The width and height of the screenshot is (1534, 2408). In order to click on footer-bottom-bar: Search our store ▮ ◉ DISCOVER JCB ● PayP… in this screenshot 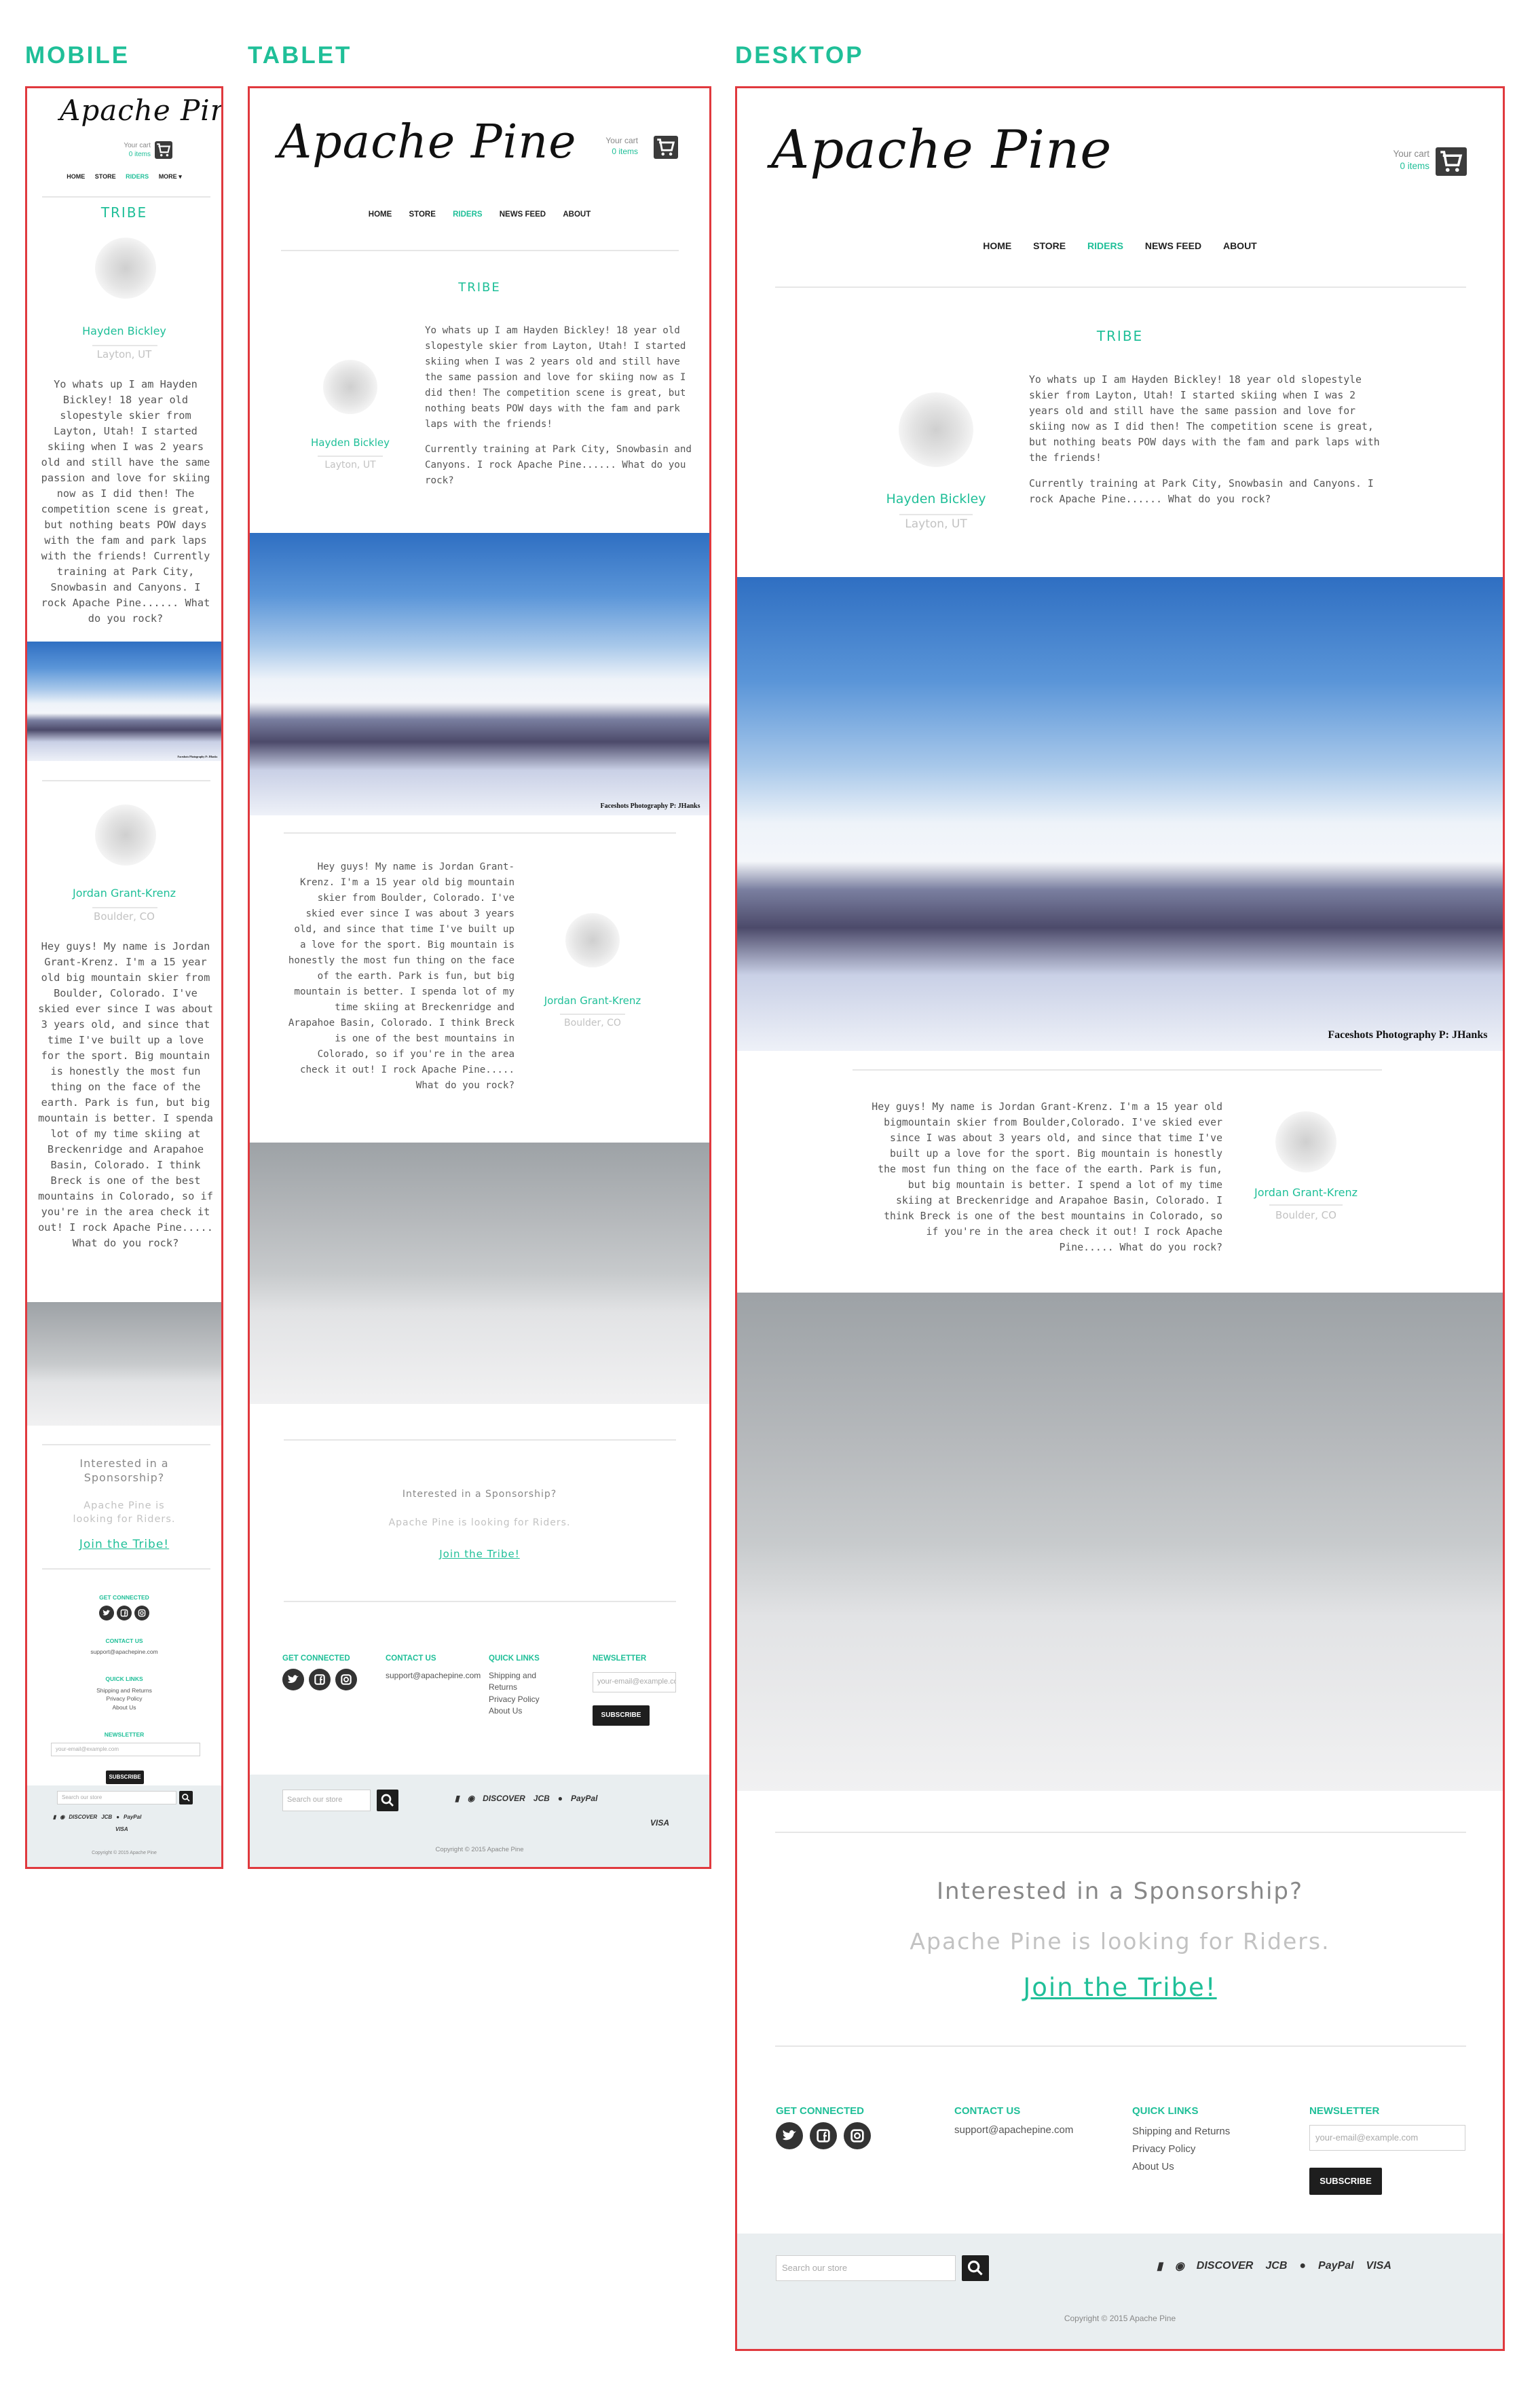, I will do `click(479, 1821)`.